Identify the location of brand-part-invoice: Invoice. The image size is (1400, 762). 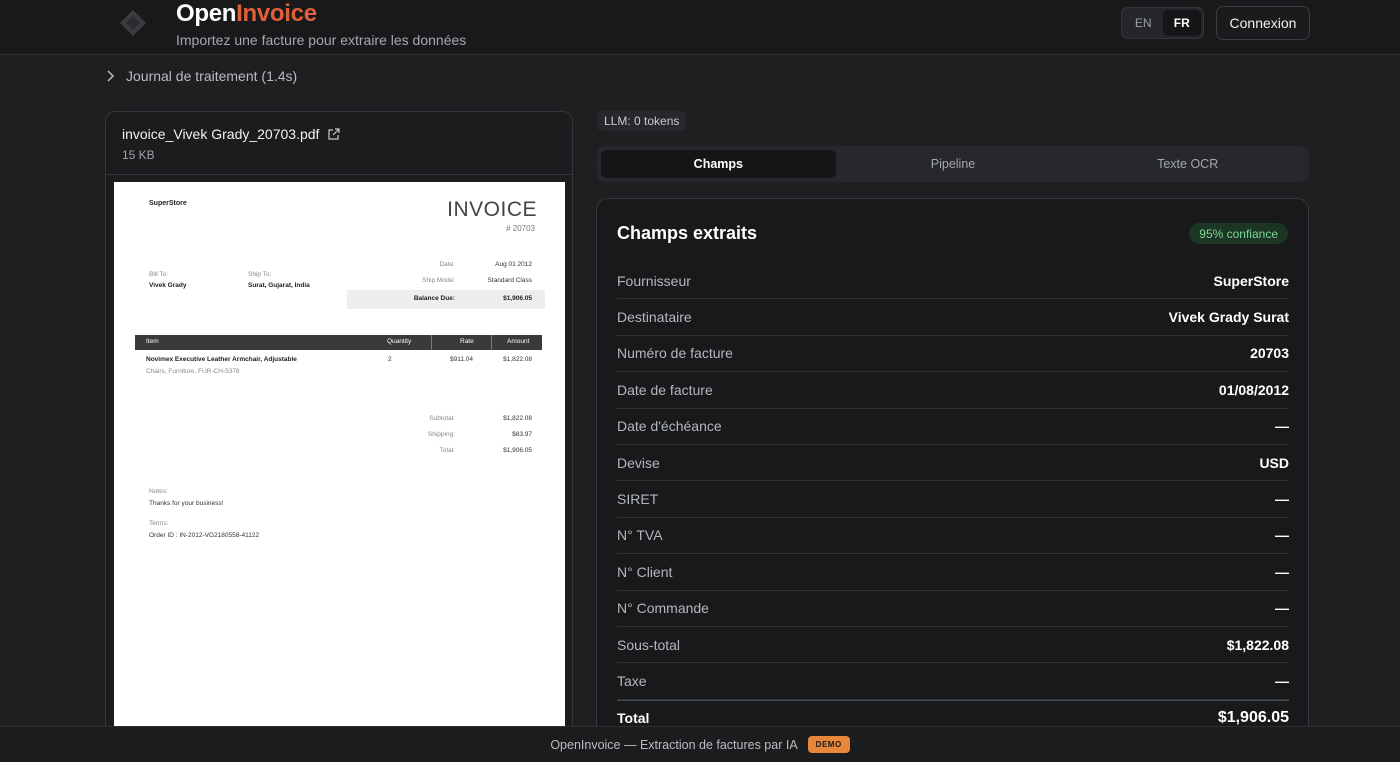
(276, 13).